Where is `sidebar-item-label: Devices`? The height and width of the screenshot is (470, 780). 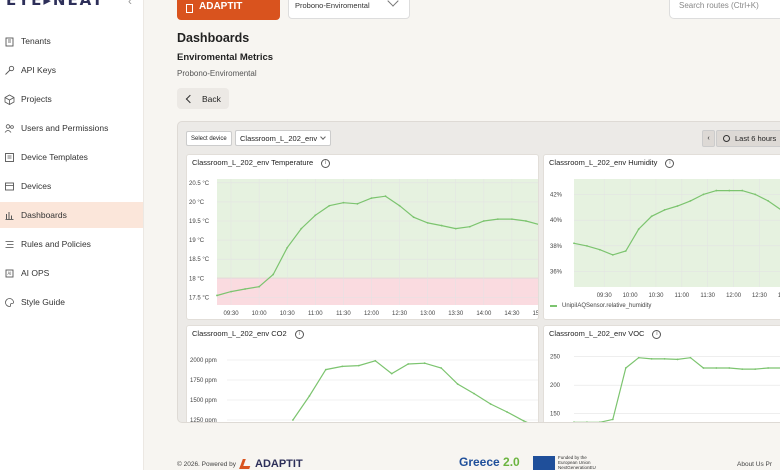
sidebar-item-label: Devices is located at coordinates (36, 186).